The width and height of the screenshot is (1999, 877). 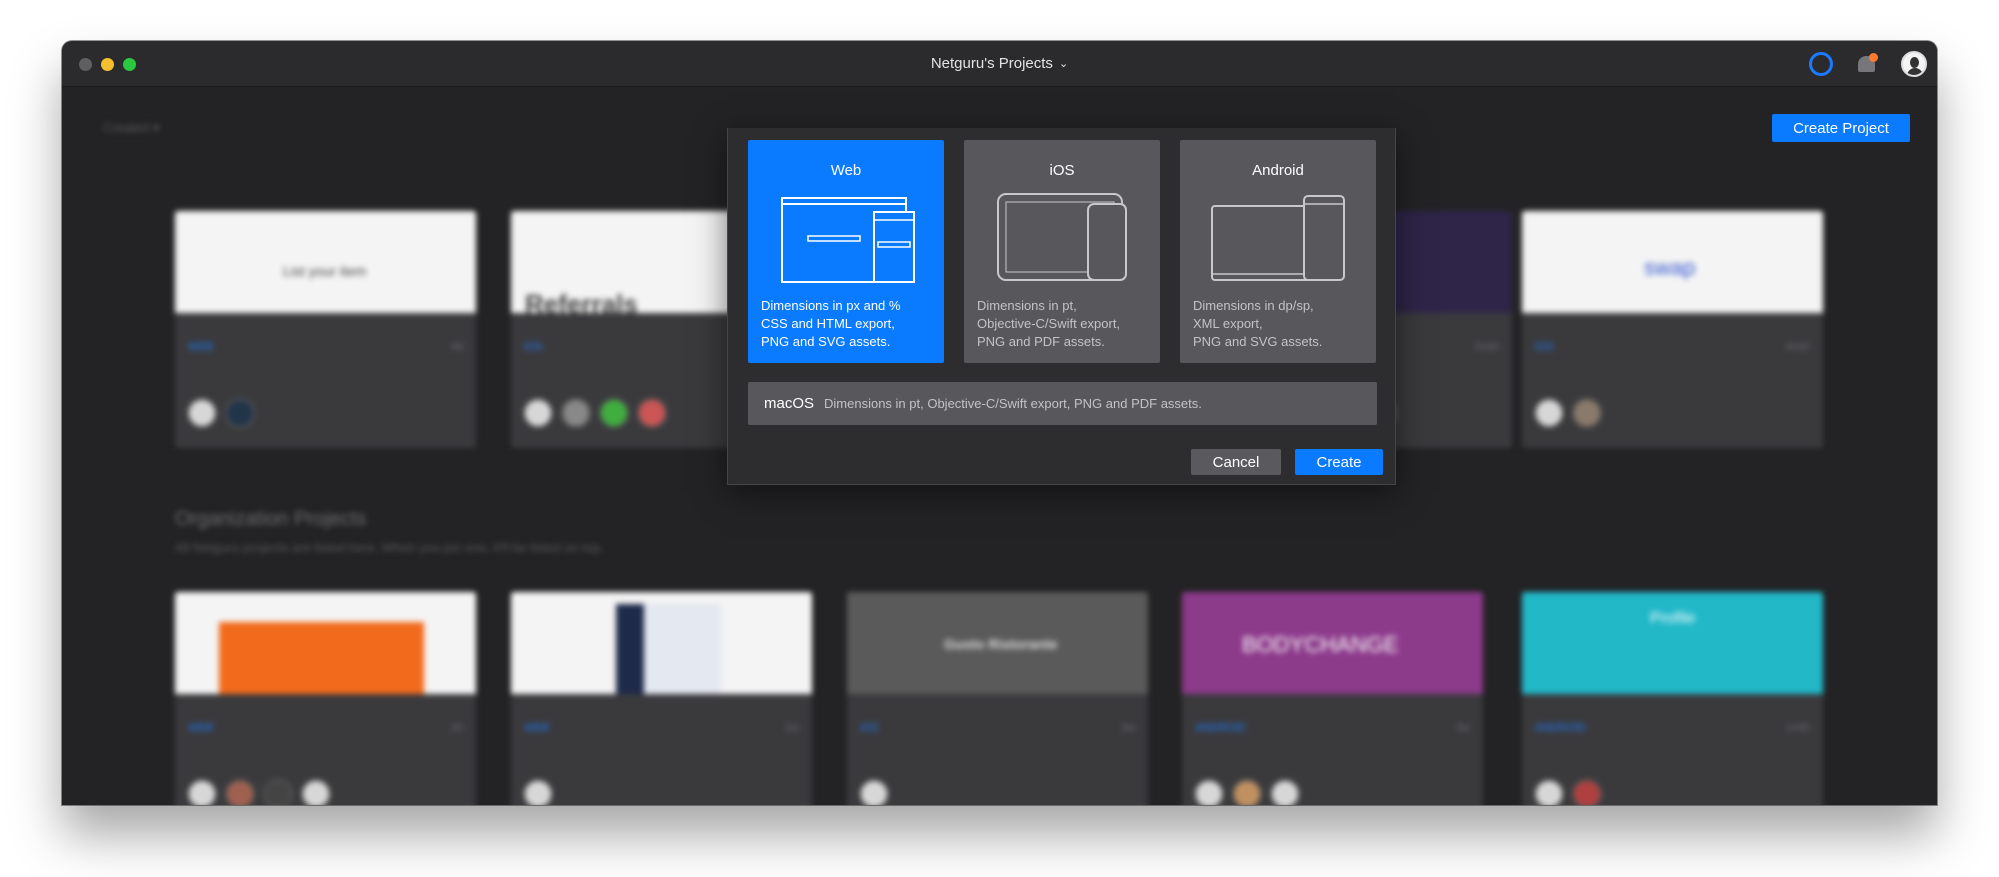 I want to click on web-devices-icon, so click(x=848, y=240).